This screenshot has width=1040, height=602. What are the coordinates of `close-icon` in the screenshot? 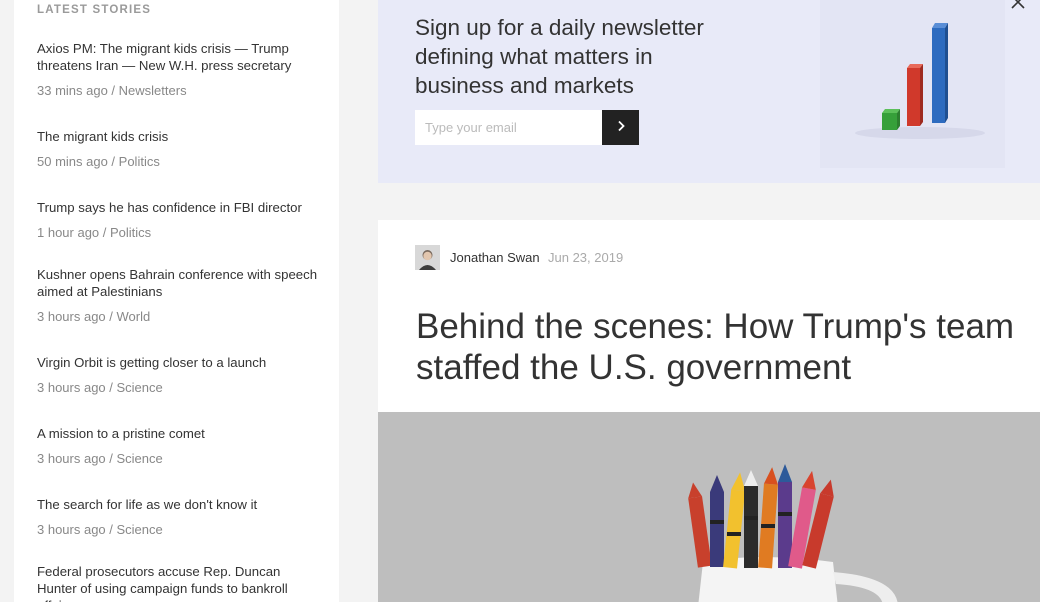 It's located at (1018, 5).